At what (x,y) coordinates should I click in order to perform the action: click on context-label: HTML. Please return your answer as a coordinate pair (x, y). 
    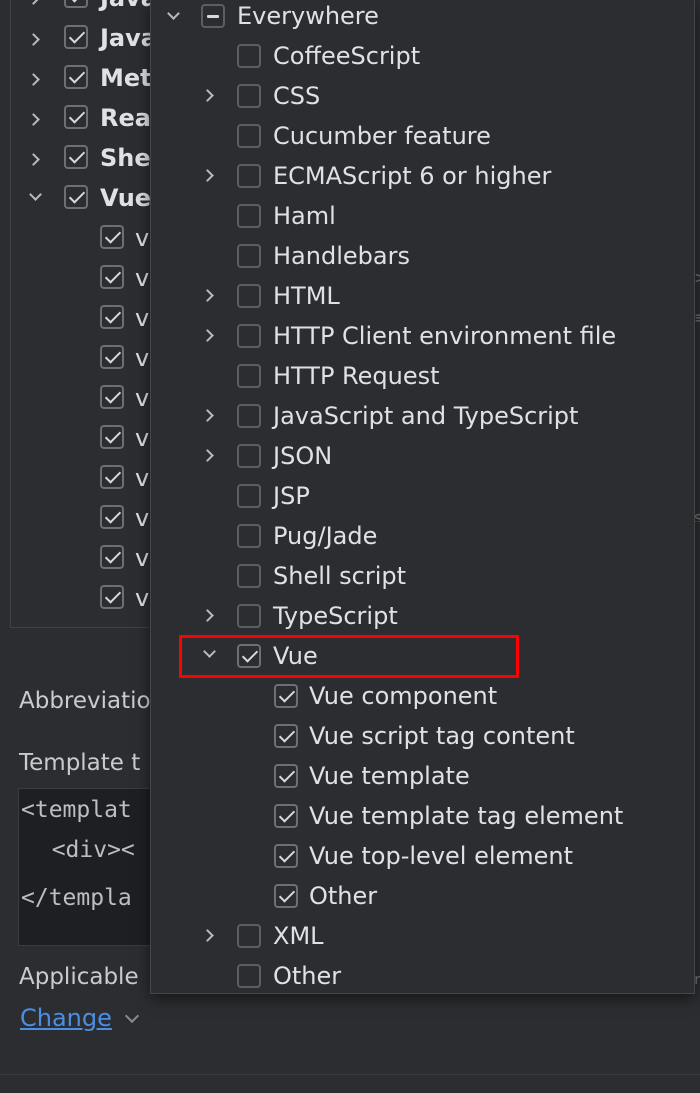
    Looking at the image, I should click on (306, 296).